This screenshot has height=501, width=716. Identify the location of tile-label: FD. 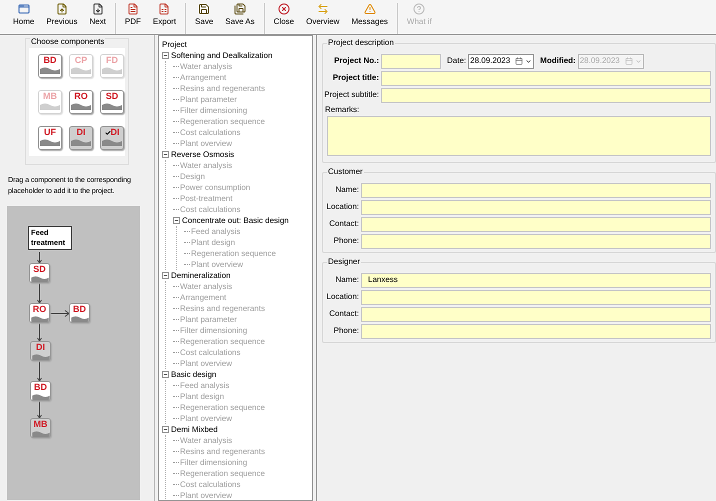
(112, 60).